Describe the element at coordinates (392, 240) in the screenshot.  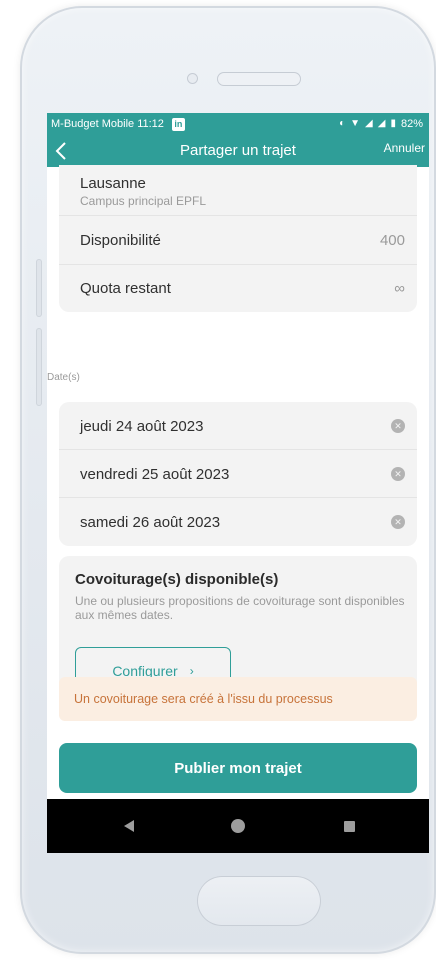
I see `detail-value: 400` at that location.